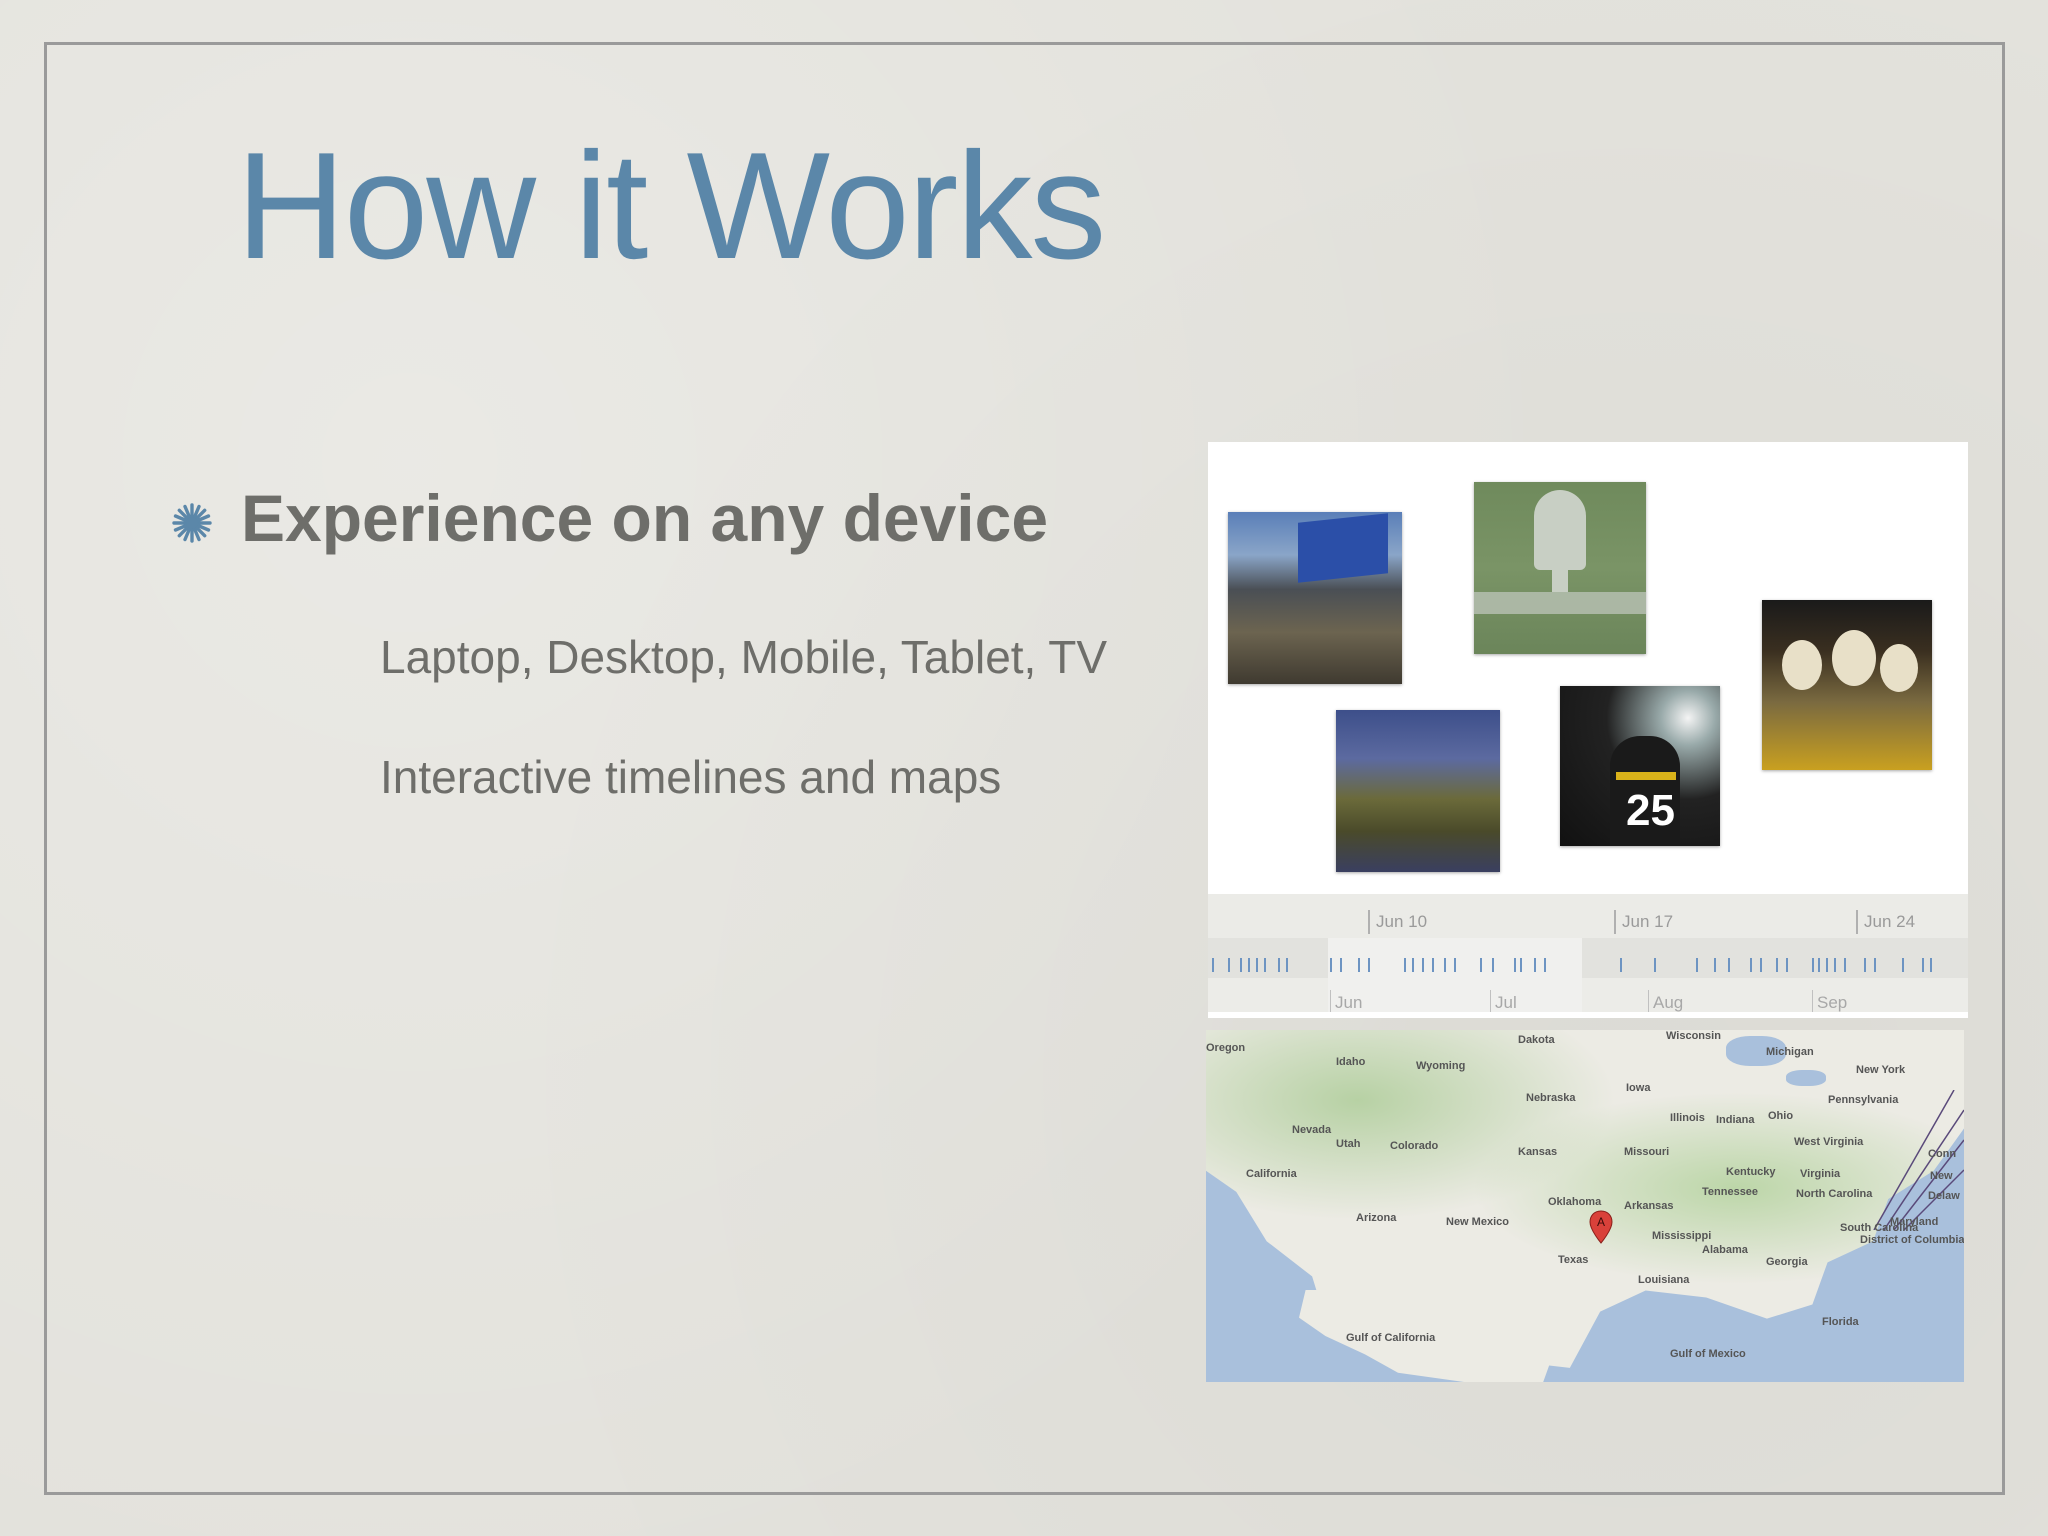  What do you see at coordinates (1271, 1174) in the screenshot?
I see `map-place-label: California` at bounding box center [1271, 1174].